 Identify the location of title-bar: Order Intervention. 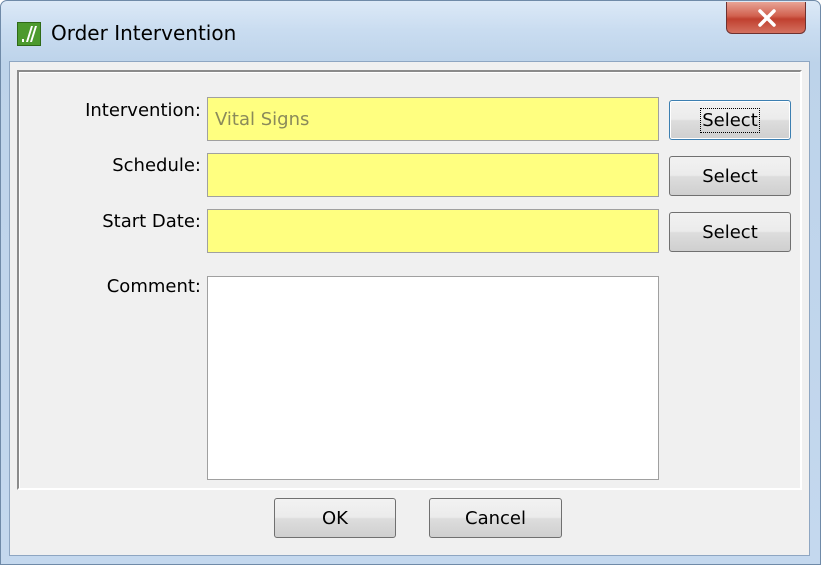
(410, 35).